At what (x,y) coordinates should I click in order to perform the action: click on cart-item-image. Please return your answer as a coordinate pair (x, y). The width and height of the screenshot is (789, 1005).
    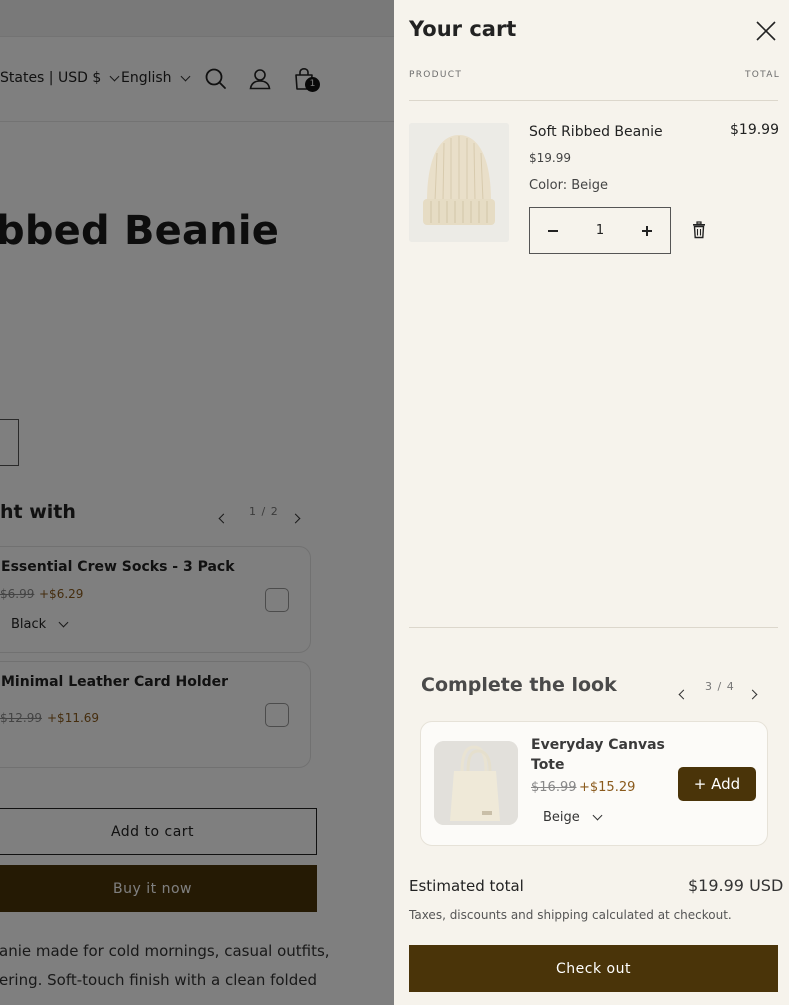
    Looking at the image, I should click on (459, 182).